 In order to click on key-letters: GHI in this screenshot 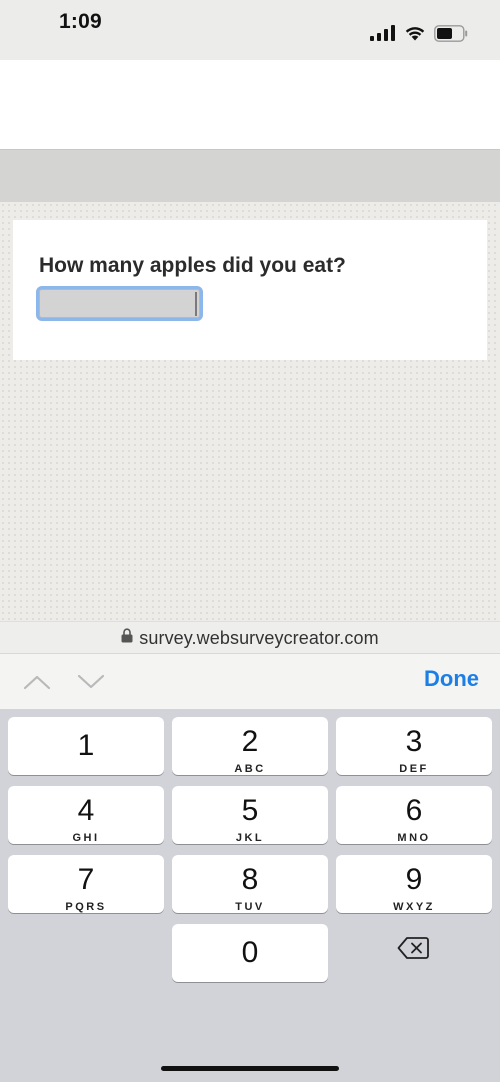, I will do `click(86, 838)`.